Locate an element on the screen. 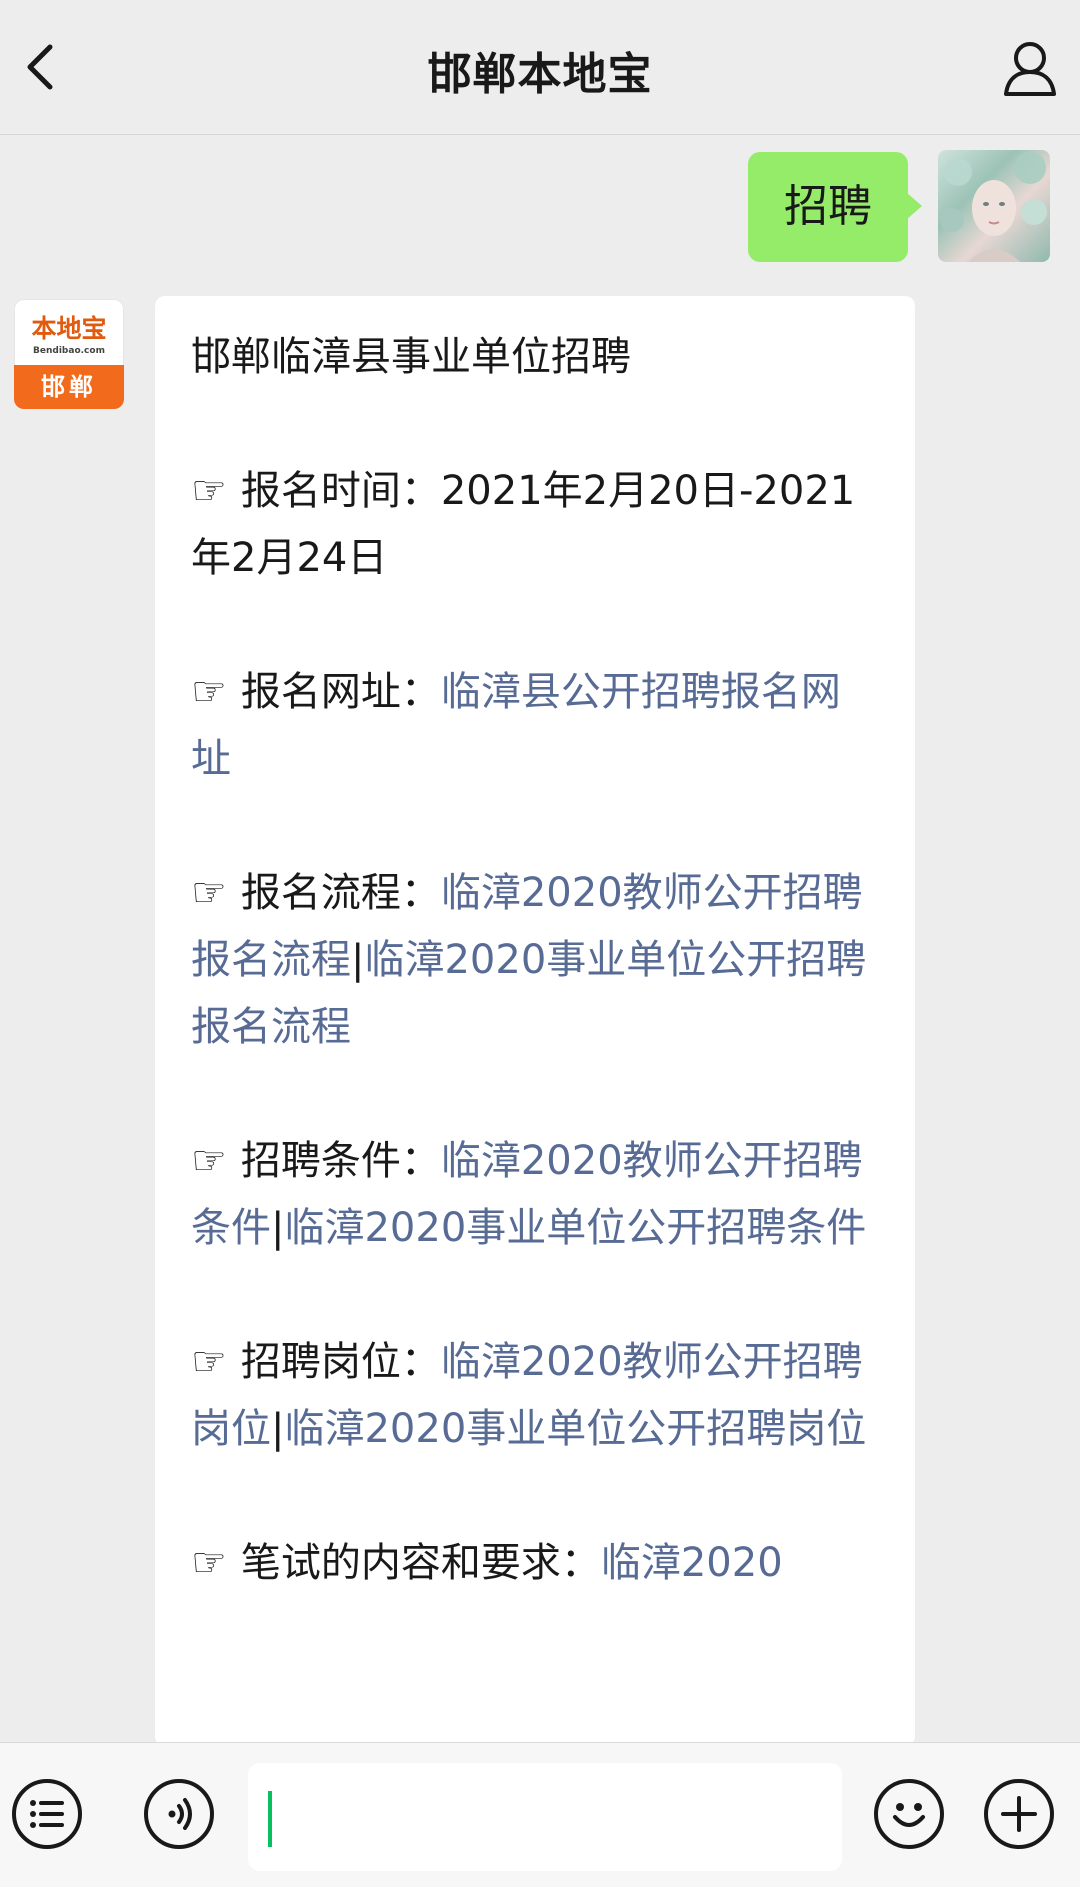  item-label: 笔试的内容和要求： is located at coordinates (420, 1563).